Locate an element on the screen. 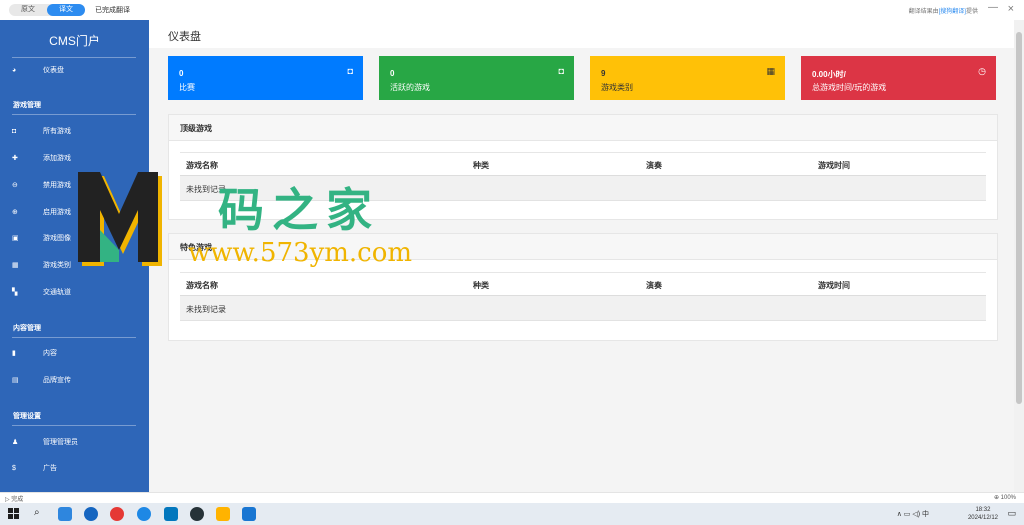 The height and width of the screenshot is (525, 1024). translate-credit: 翻译结果由[搜狗翻译]提供 is located at coordinates (943, 10).